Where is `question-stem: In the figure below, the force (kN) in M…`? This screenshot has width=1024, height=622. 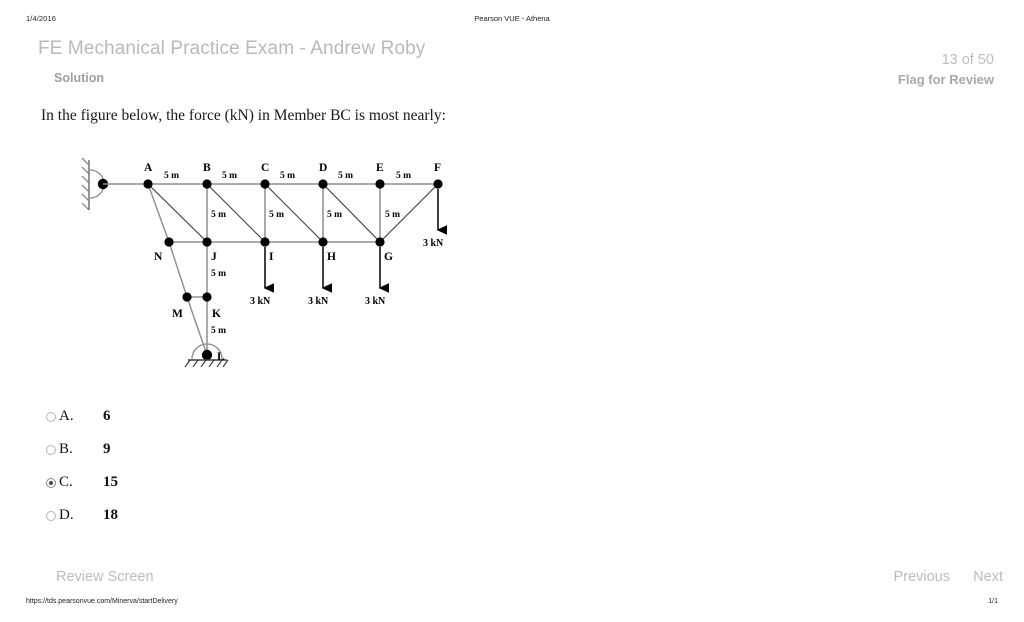 question-stem: In the figure below, the force (kN) in M… is located at coordinates (243, 115).